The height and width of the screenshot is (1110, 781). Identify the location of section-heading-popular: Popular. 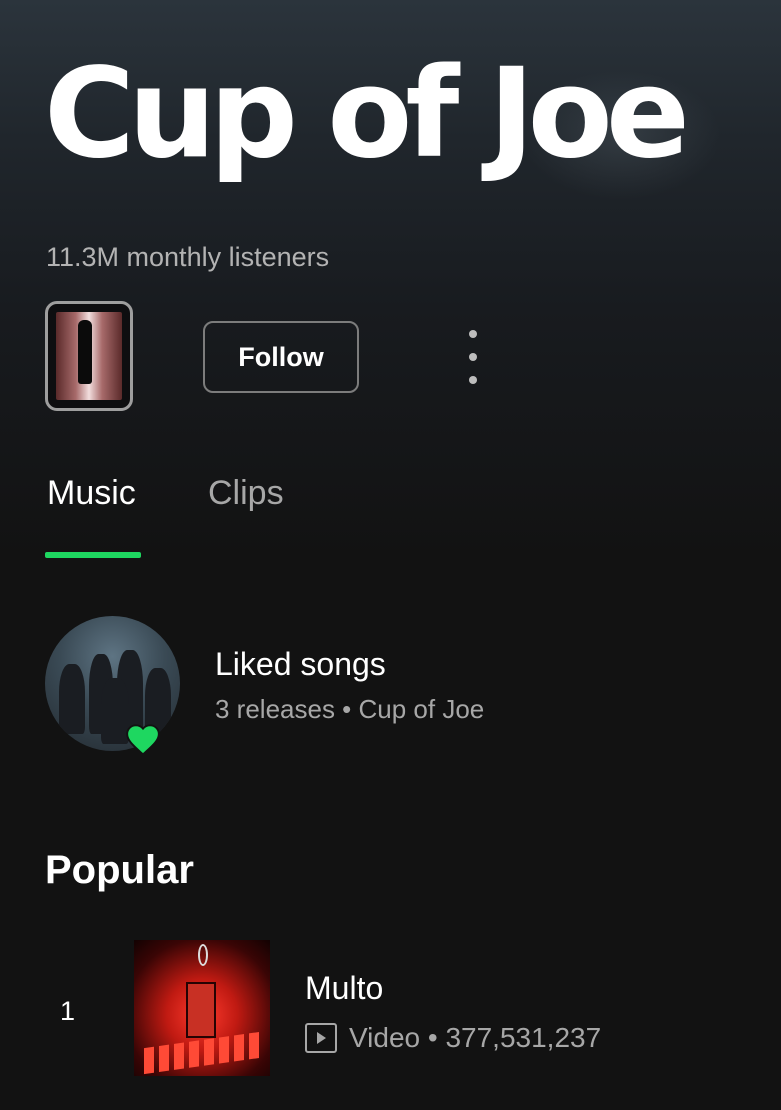
(119, 870).